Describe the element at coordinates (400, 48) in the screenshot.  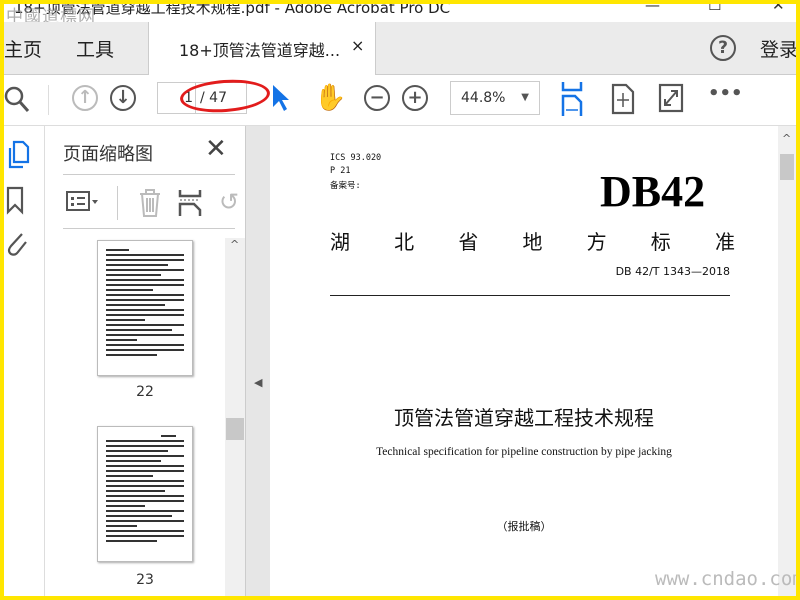
I see `tab-bar: 主页 工具 18+顶管法管道穿越... × ? 登录` at that location.